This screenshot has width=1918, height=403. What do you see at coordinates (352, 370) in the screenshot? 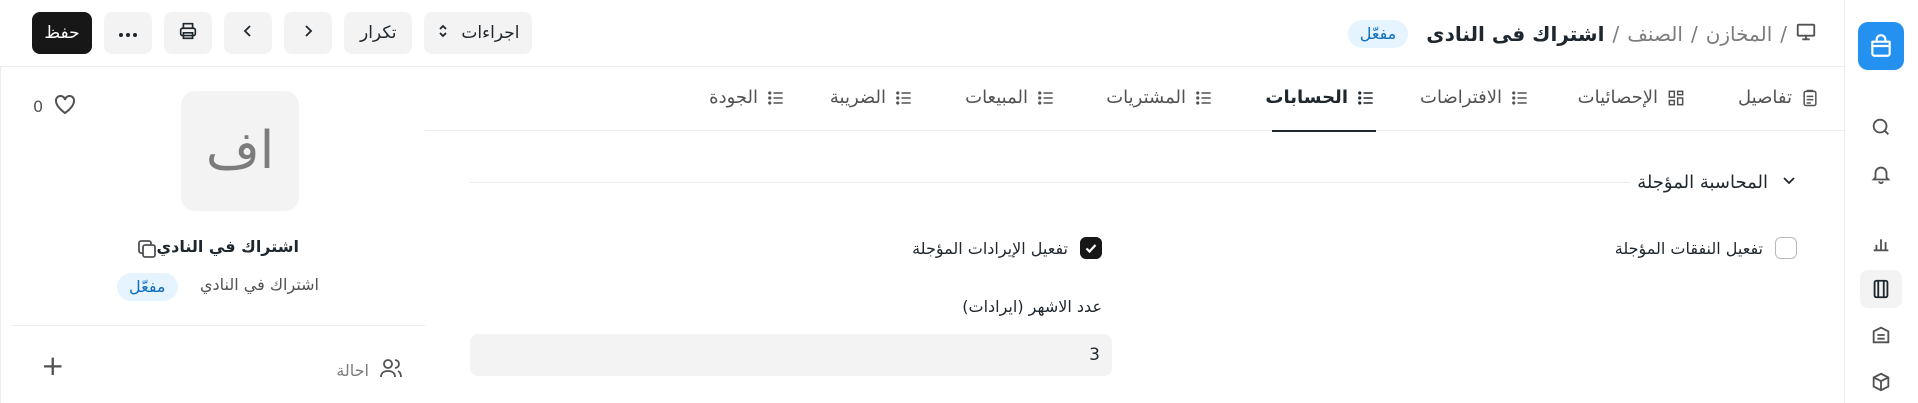
I see `assign-label: احالة` at bounding box center [352, 370].